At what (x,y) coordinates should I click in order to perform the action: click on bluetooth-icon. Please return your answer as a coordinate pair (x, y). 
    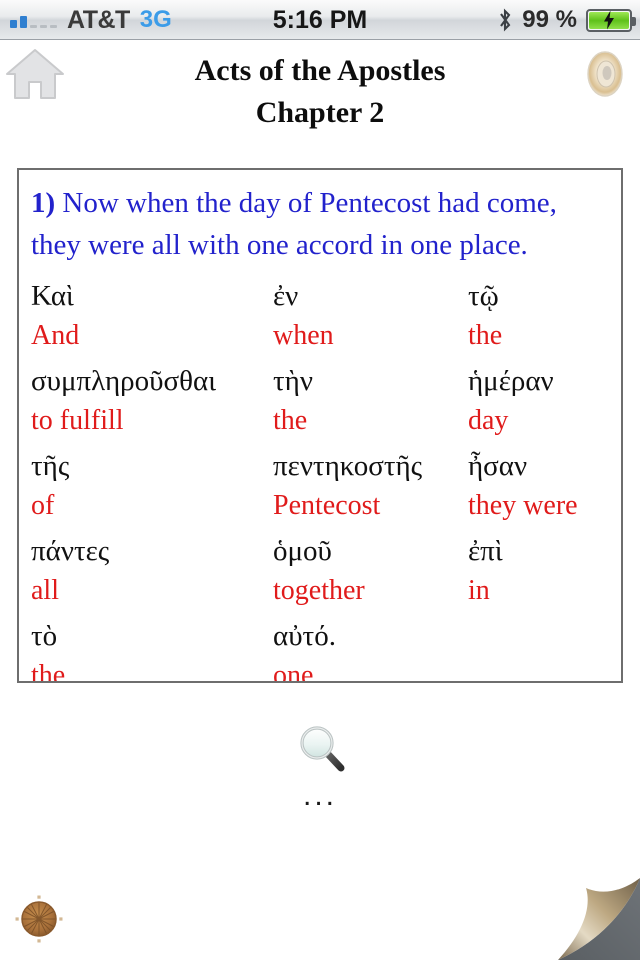
    Looking at the image, I should click on (505, 20).